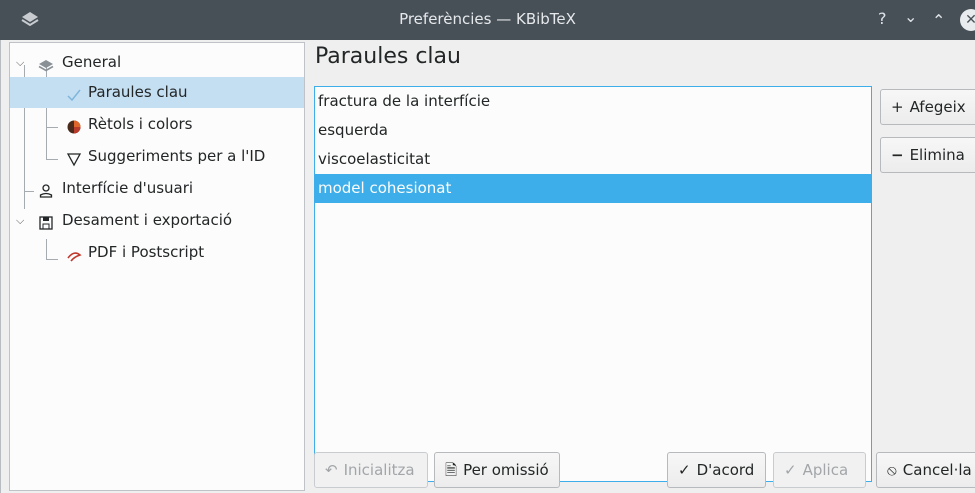 The width and height of the screenshot is (975, 493). I want to click on plus-icon: +, so click(897, 107).